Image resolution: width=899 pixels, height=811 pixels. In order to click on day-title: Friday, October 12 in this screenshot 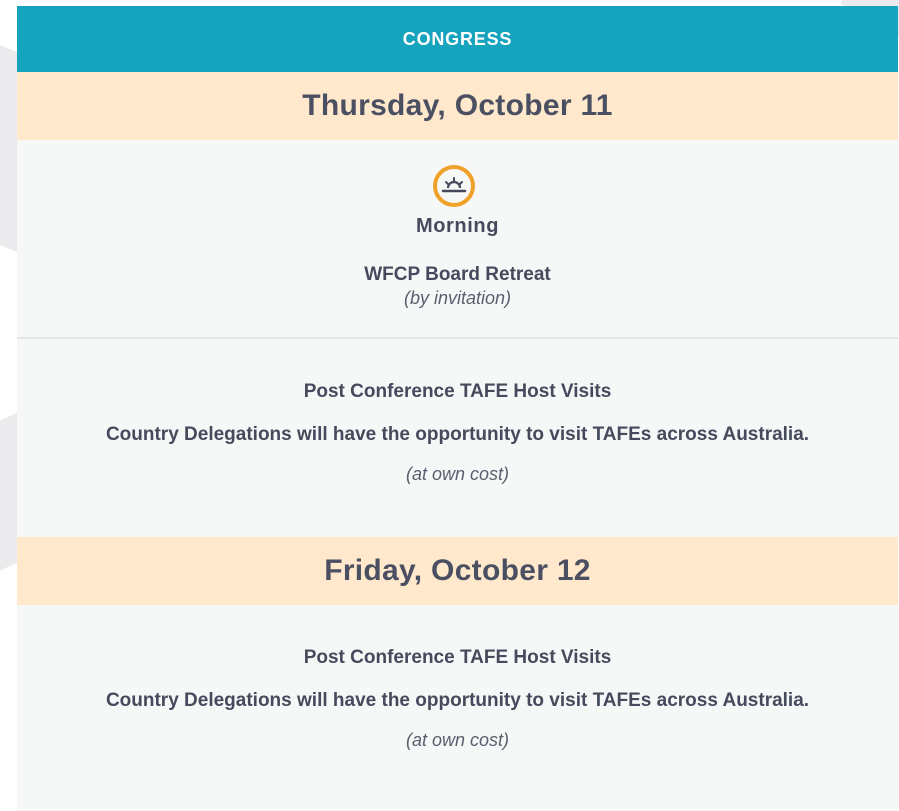, I will do `click(457, 570)`.